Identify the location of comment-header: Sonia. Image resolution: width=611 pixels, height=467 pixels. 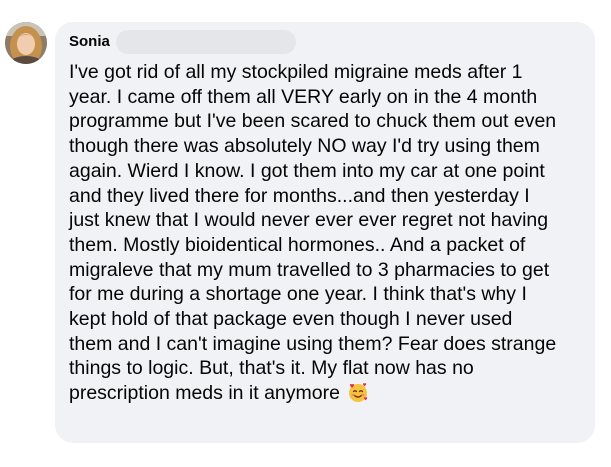
(182, 42).